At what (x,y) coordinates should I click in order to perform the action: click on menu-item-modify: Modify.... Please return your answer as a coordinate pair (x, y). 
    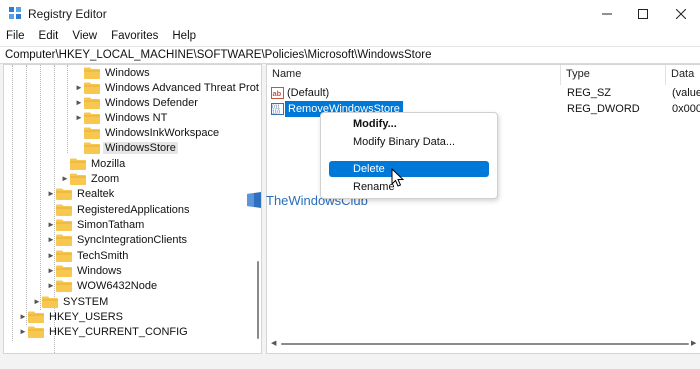
    Looking at the image, I should click on (409, 124).